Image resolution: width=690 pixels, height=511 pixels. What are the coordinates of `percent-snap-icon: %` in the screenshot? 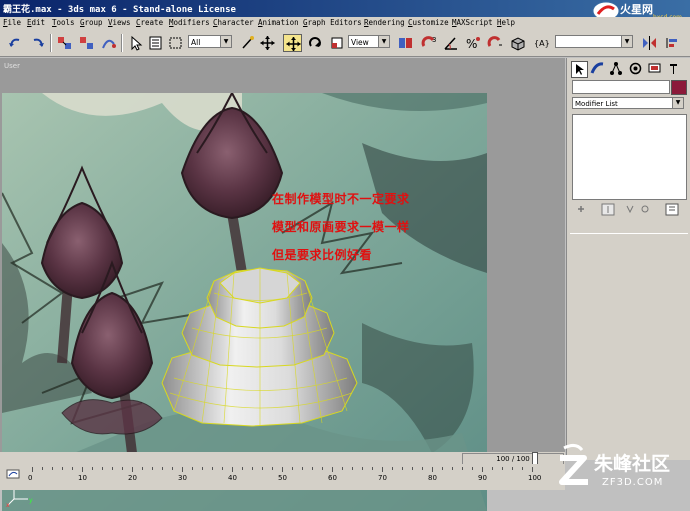 It's located at (473, 43).